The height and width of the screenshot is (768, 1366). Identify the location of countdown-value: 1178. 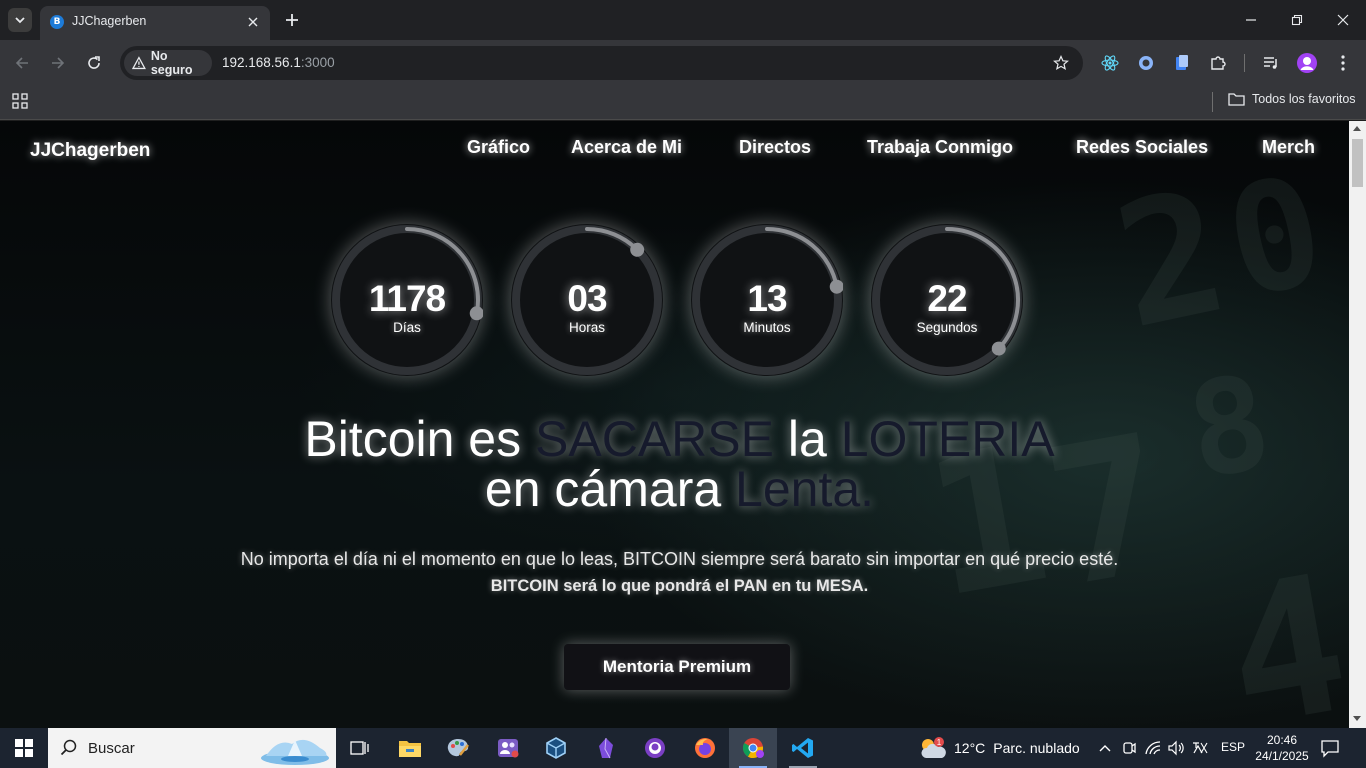
(407, 298).